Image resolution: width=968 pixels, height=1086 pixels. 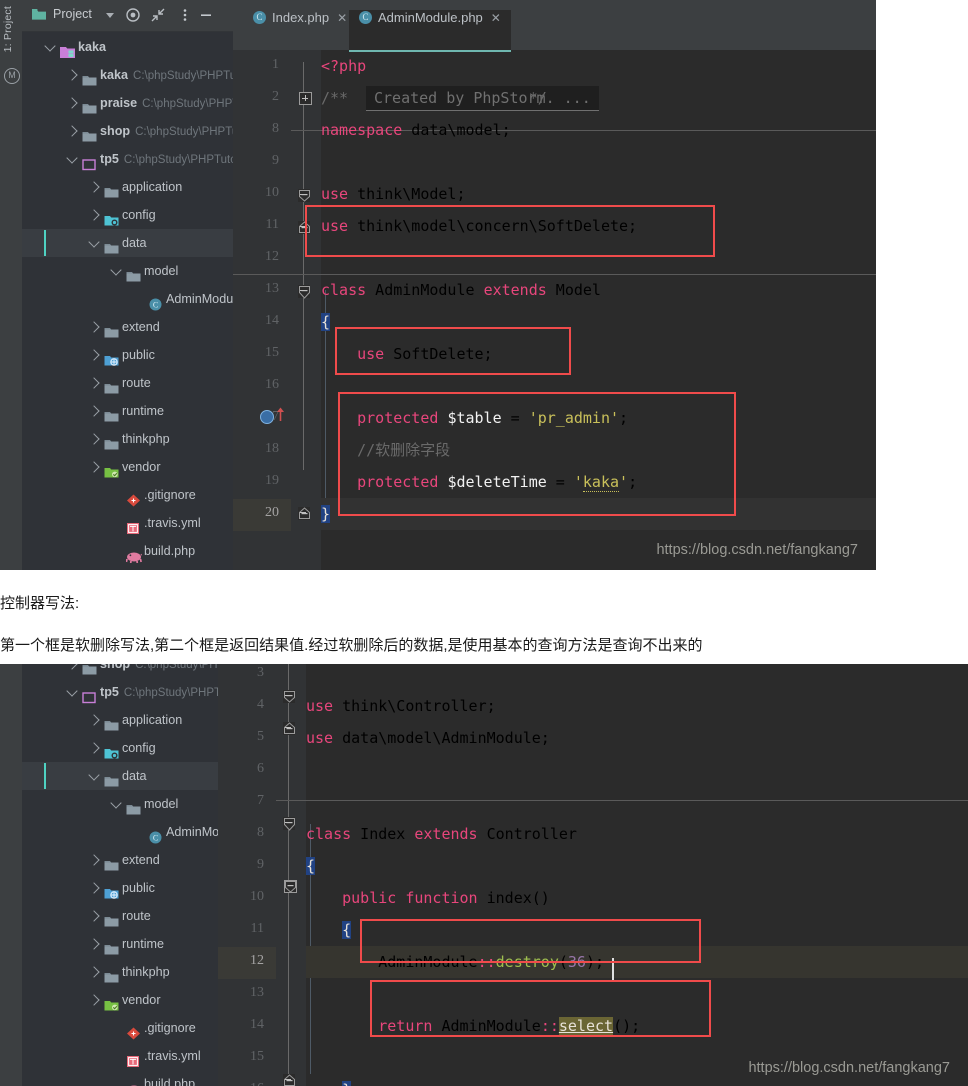 What do you see at coordinates (158, 15) in the screenshot?
I see `collapse-all-icon` at bounding box center [158, 15].